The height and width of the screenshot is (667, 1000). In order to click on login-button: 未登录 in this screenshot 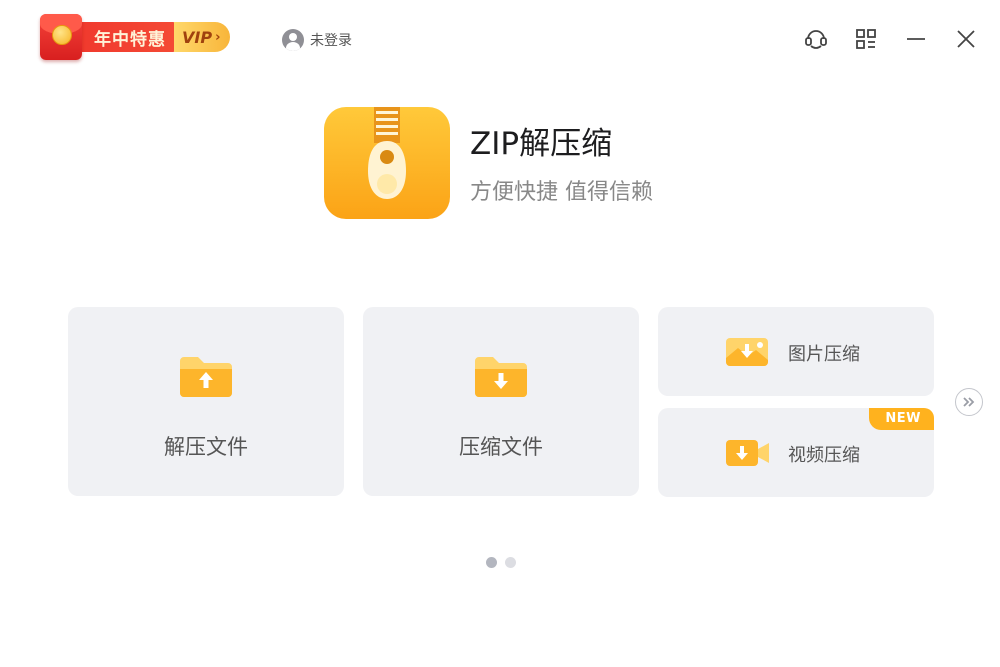, I will do `click(317, 40)`.